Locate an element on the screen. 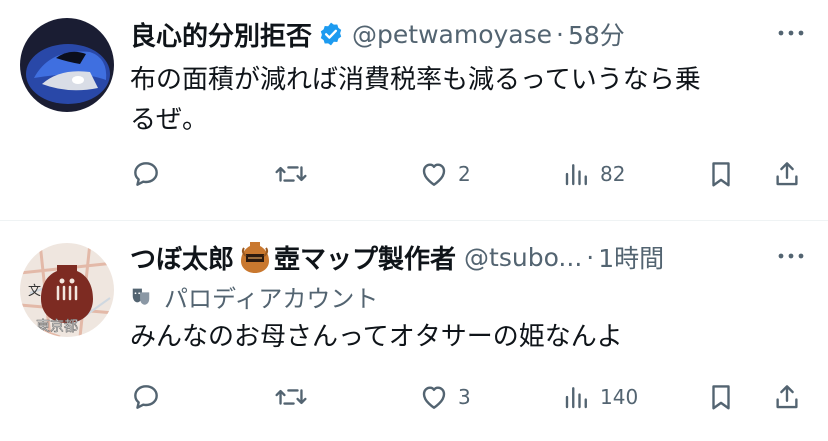 The height and width of the screenshot is (441, 828). tweet-text-line: みんなのお母さんってオタサーの姫なんよ is located at coordinates (376, 337).